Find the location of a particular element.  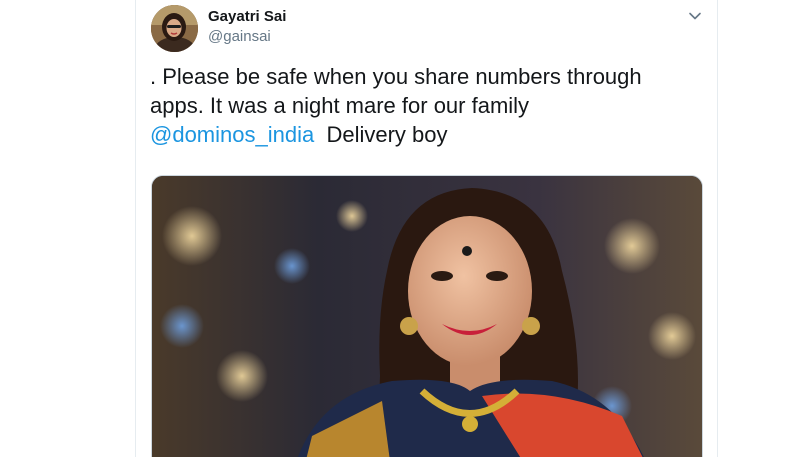

tweet-text-after-mention: Delivery boy is located at coordinates (387, 134).